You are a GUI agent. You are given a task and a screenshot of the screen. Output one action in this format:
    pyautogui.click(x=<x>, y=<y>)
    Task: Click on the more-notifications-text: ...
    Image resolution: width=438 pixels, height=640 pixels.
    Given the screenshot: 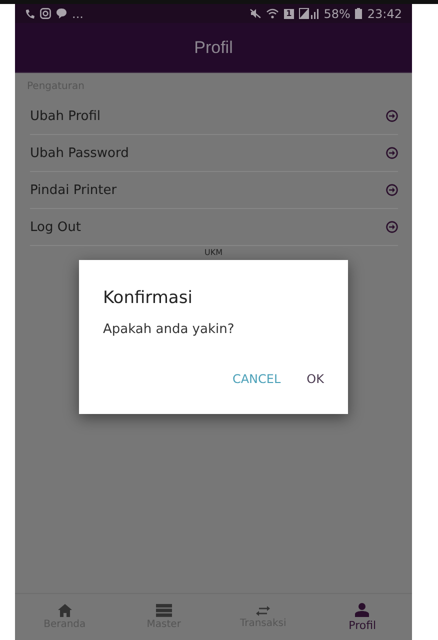 What is the action you would take?
    pyautogui.click(x=78, y=13)
    